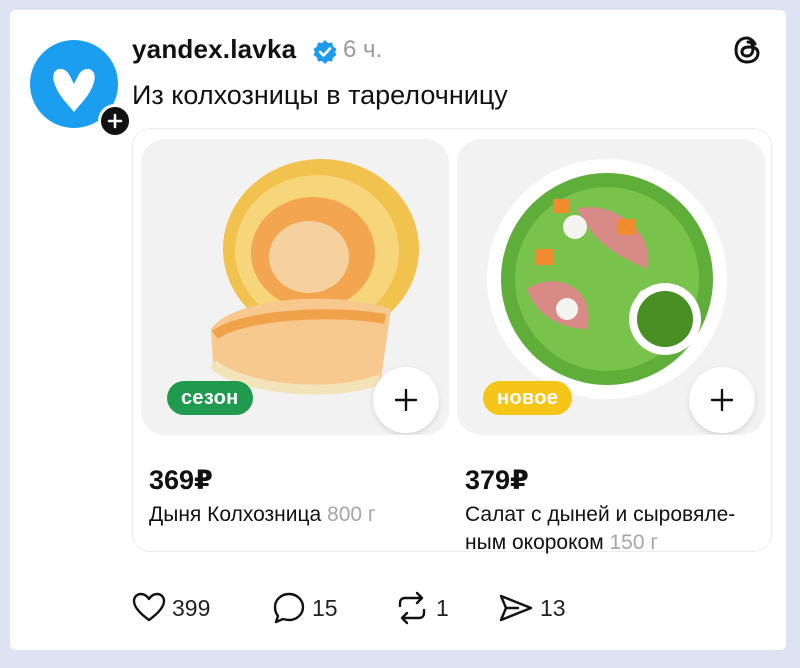 The width and height of the screenshot is (800, 668). Describe the element at coordinates (210, 398) in the screenshot. I see `season-badge: сезон` at that location.